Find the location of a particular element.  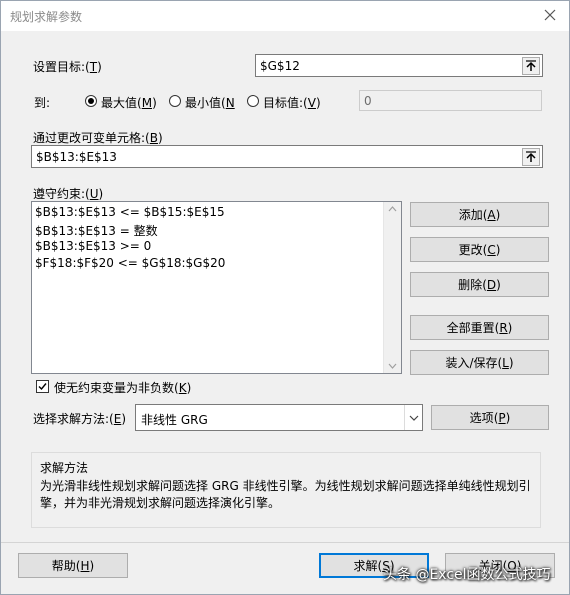

radio-target-text: 目标值: is located at coordinates (283, 103).